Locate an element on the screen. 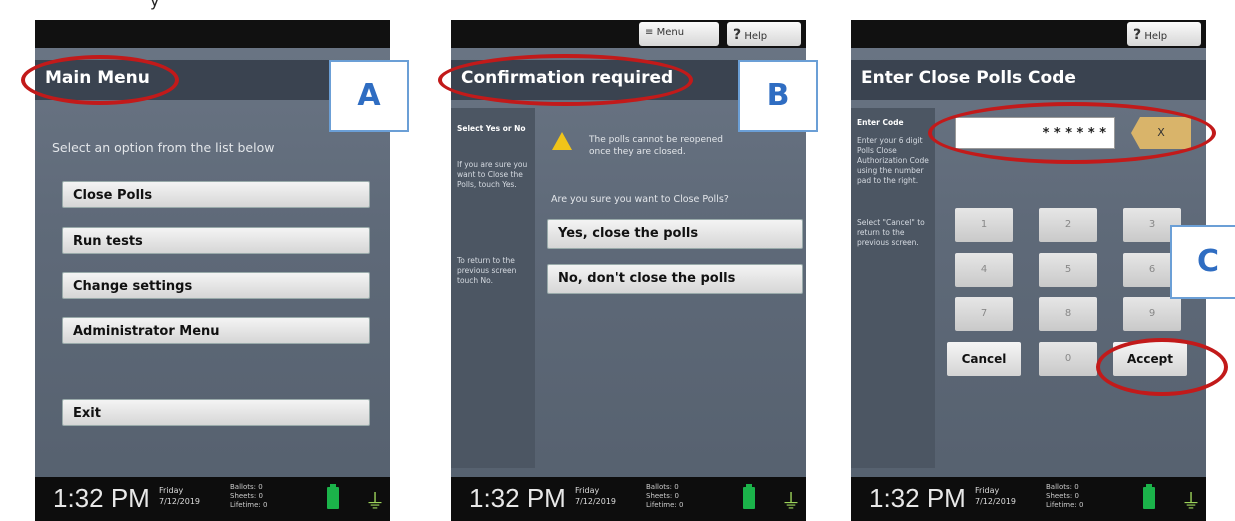 The width and height of the screenshot is (1235, 521). menu-label: Menu is located at coordinates (670, 32).